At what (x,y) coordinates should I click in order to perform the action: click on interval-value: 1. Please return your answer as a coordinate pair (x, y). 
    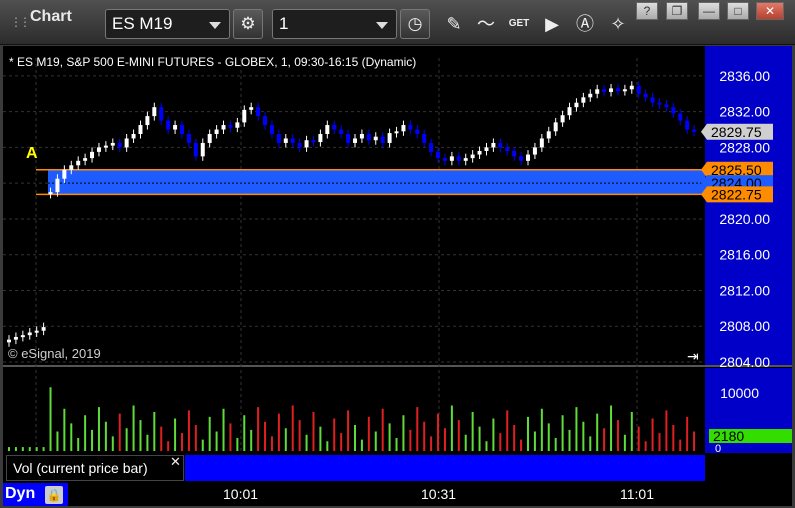
    Looking at the image, I should click on (284, 23).